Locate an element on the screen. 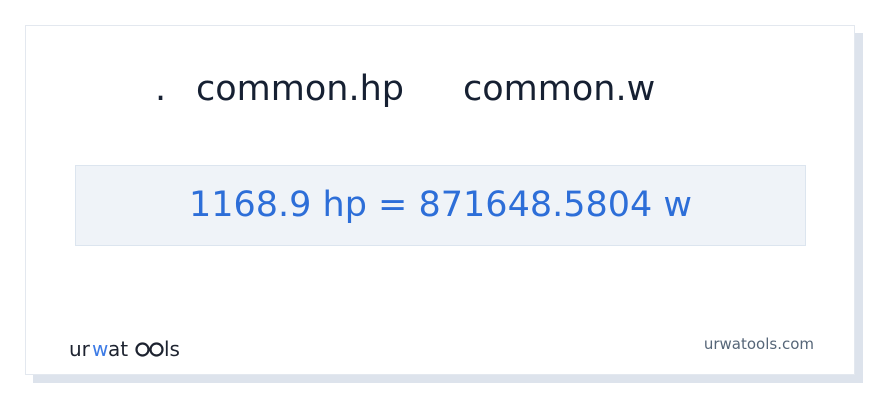 This screenshot has height=400, width=880. urwatools-logo: ur w at ls is located at coordinates (128, 349).